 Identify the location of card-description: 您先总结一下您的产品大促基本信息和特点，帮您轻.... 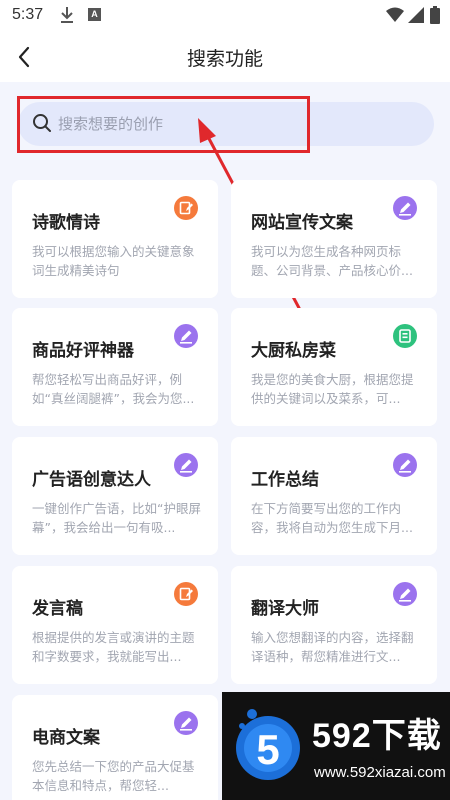
(113, 776).